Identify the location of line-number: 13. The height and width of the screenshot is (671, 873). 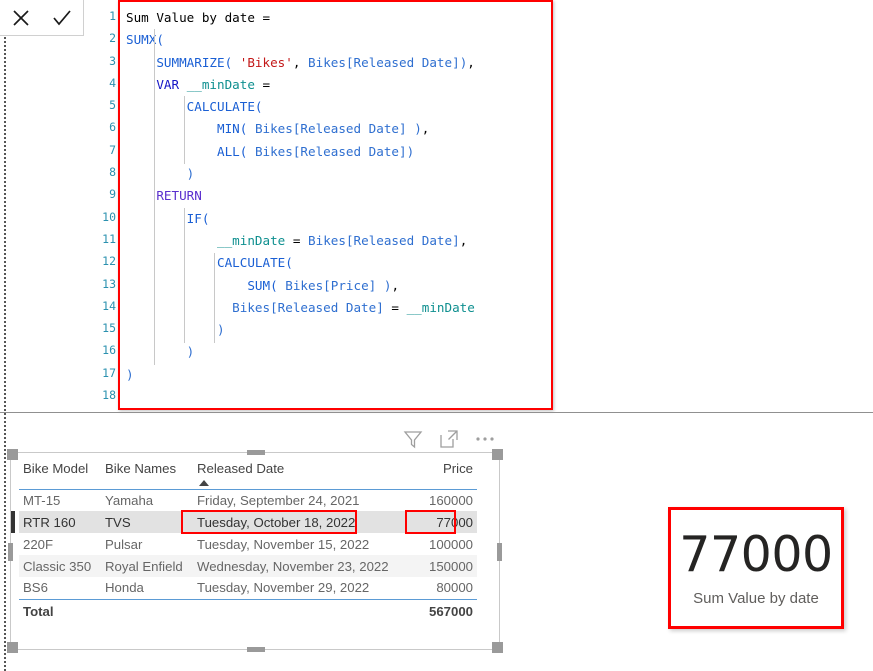
(109, 283).